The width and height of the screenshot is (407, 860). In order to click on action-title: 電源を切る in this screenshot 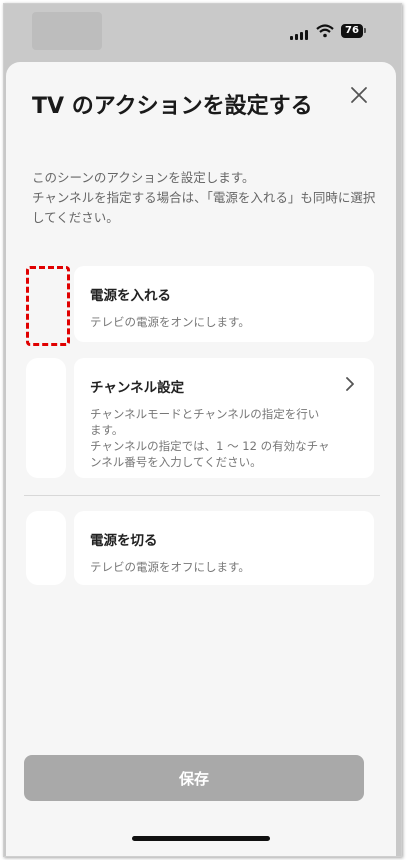, I will do `click(124, 541)`.